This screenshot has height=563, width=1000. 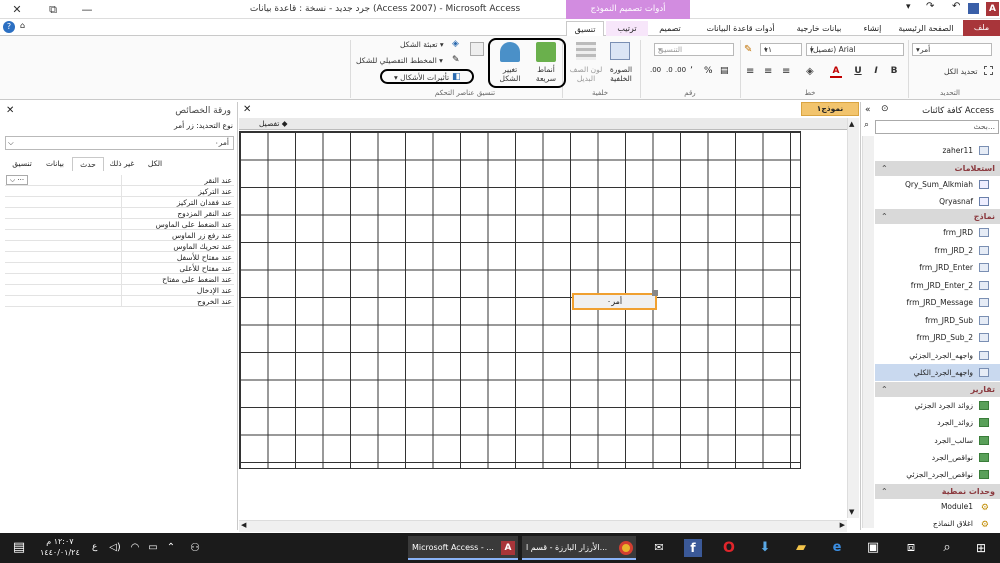 What do you see at coordinates (801, 548) in the screenshot?
I see `file-explorer-icon: ▰` at bounding box center [801, 548].